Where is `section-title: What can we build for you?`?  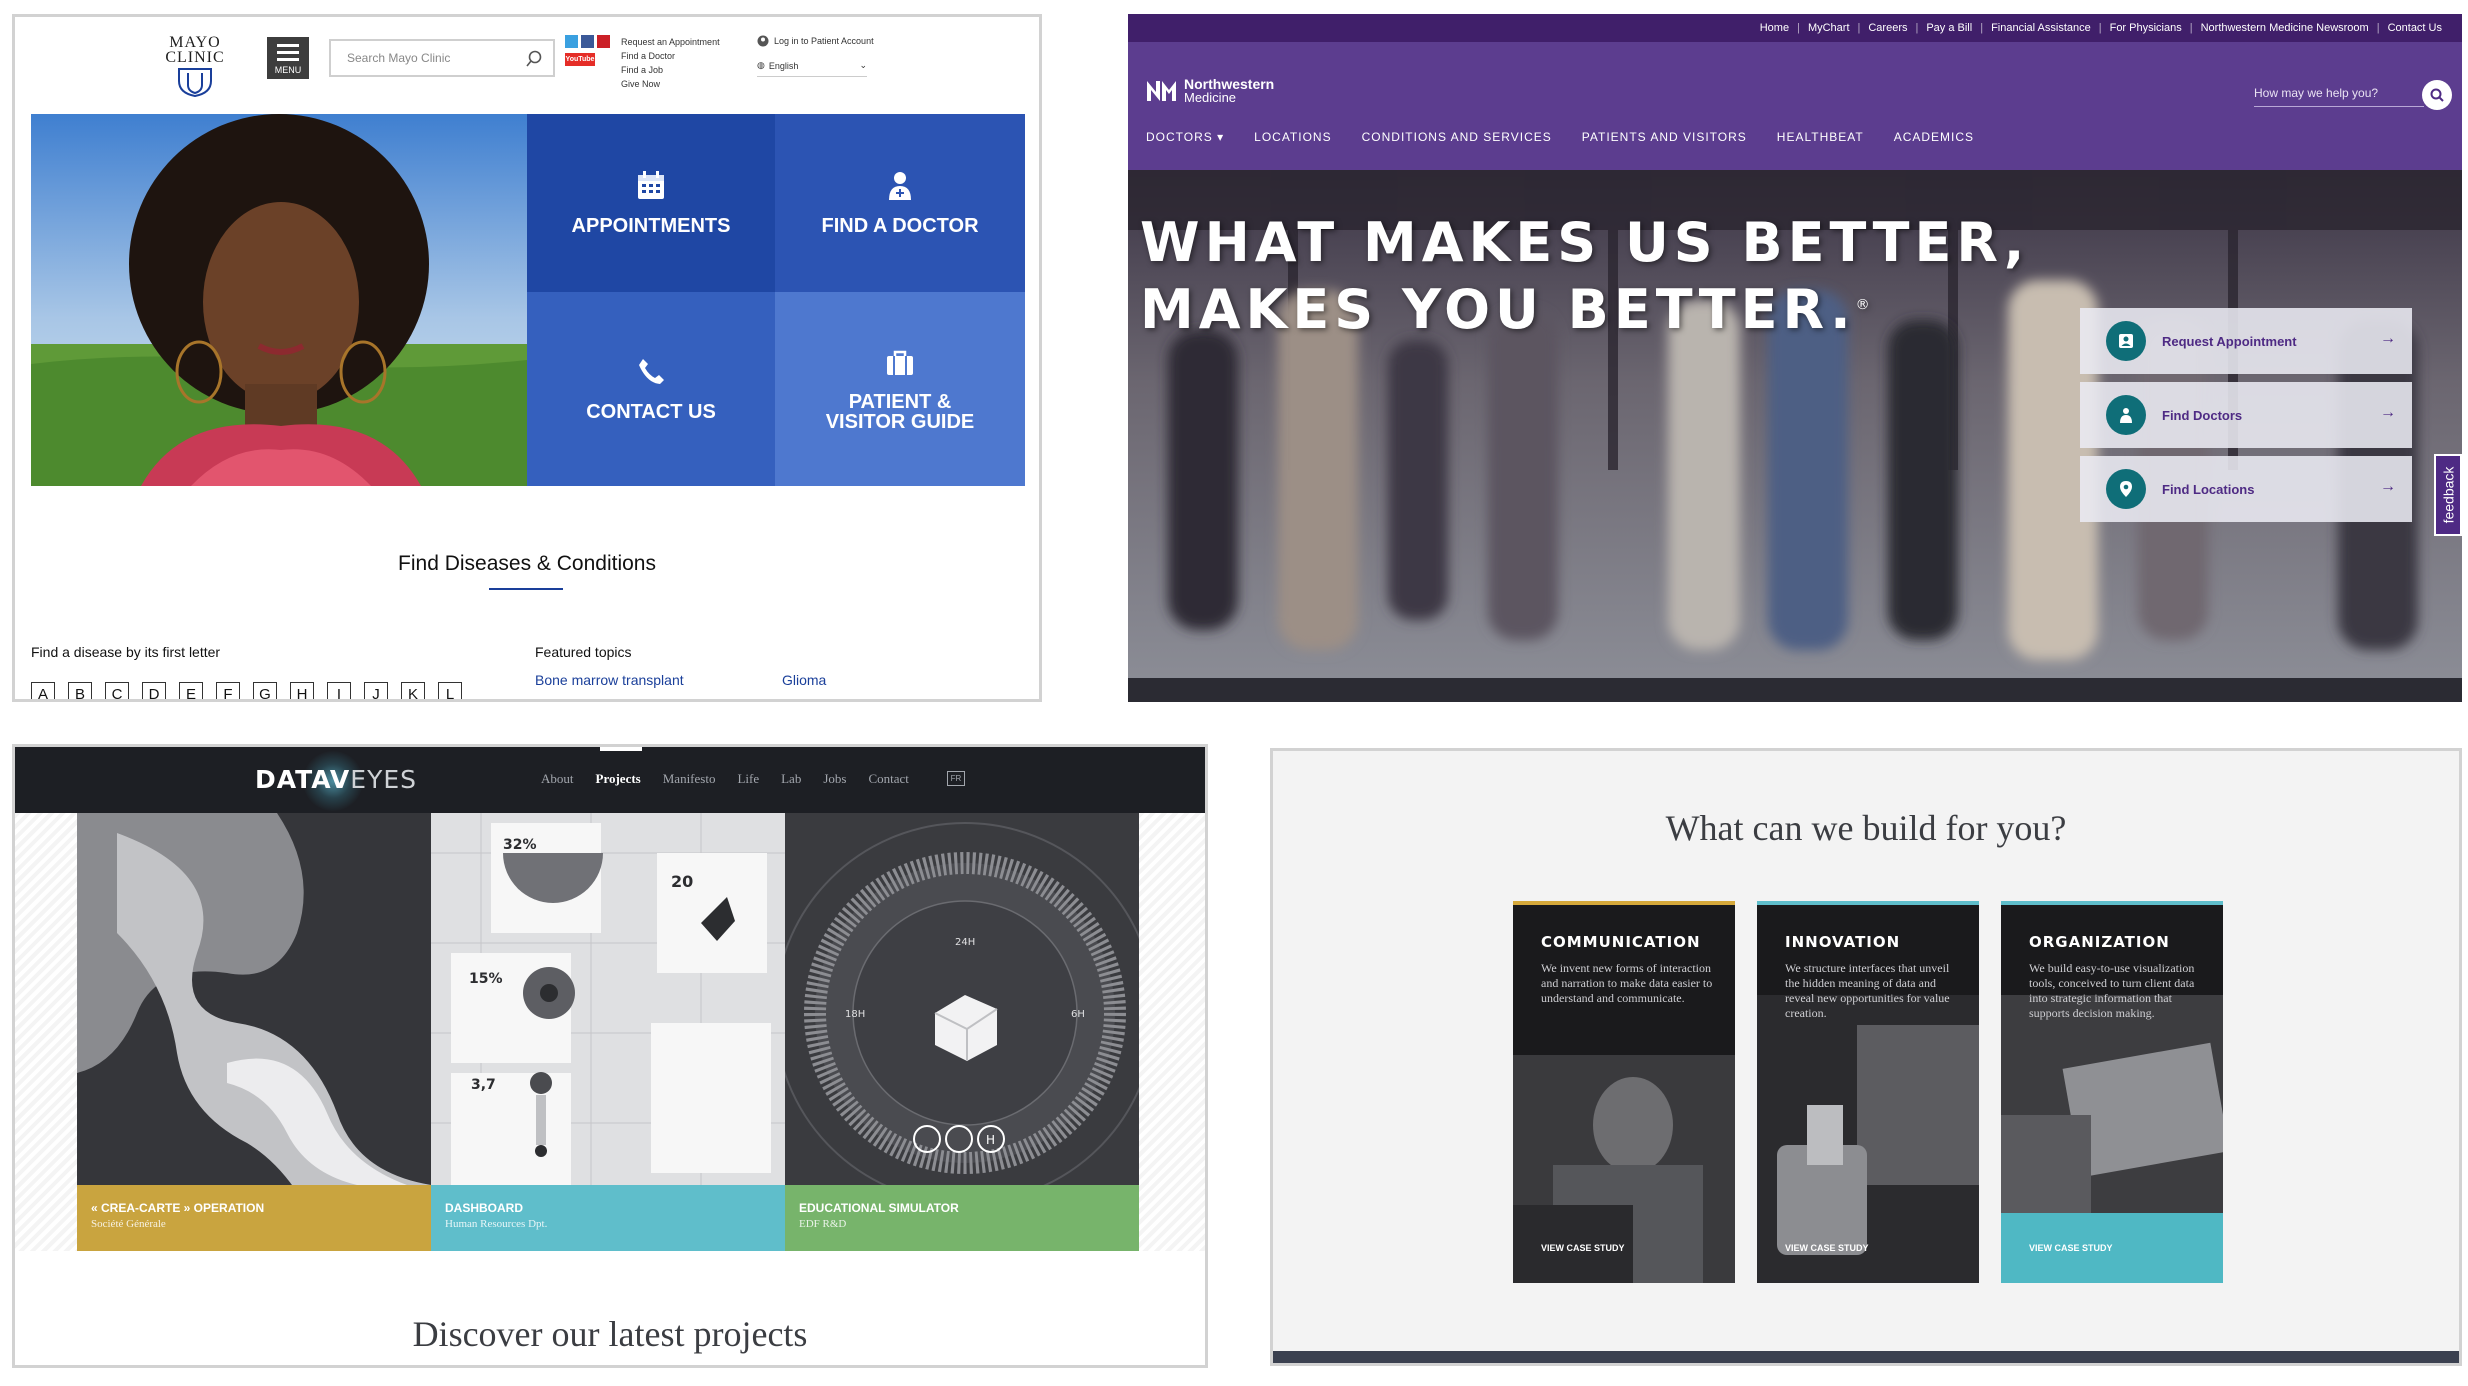
section-title: What can we build for you? is located at coordinates (1866, 828).